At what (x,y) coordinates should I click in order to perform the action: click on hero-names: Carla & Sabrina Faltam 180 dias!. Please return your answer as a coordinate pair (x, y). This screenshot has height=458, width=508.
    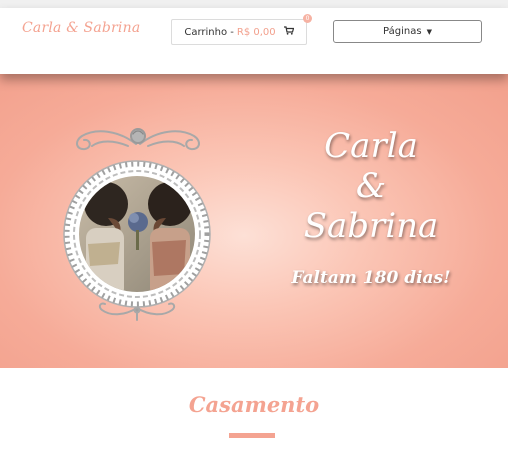
    Looking at the image, I should click on (371, 207).